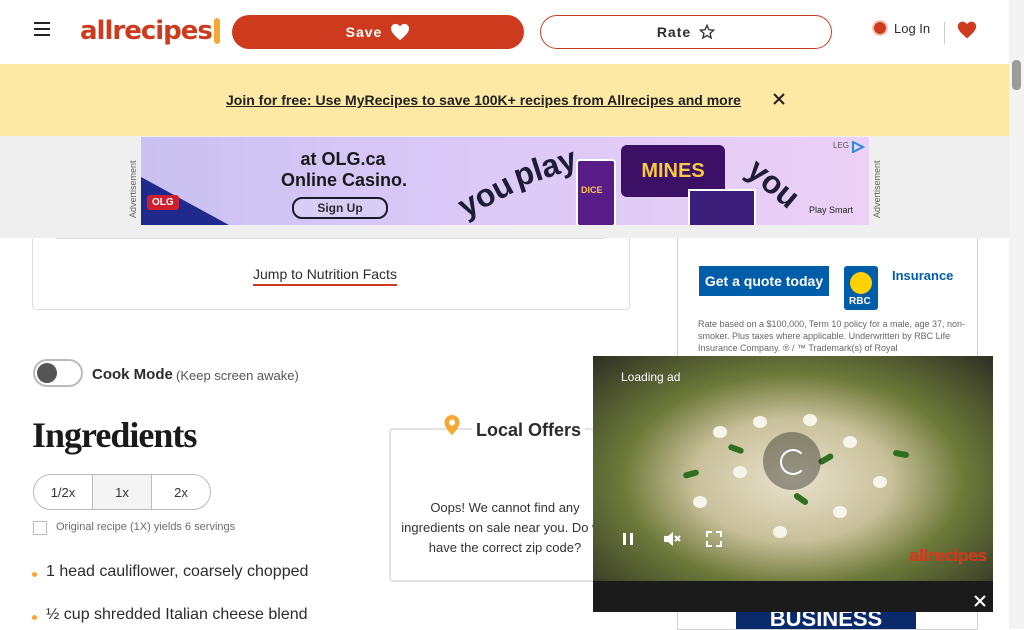  I want to click on ingredients-heading: Ingredients, so click(114, 435).